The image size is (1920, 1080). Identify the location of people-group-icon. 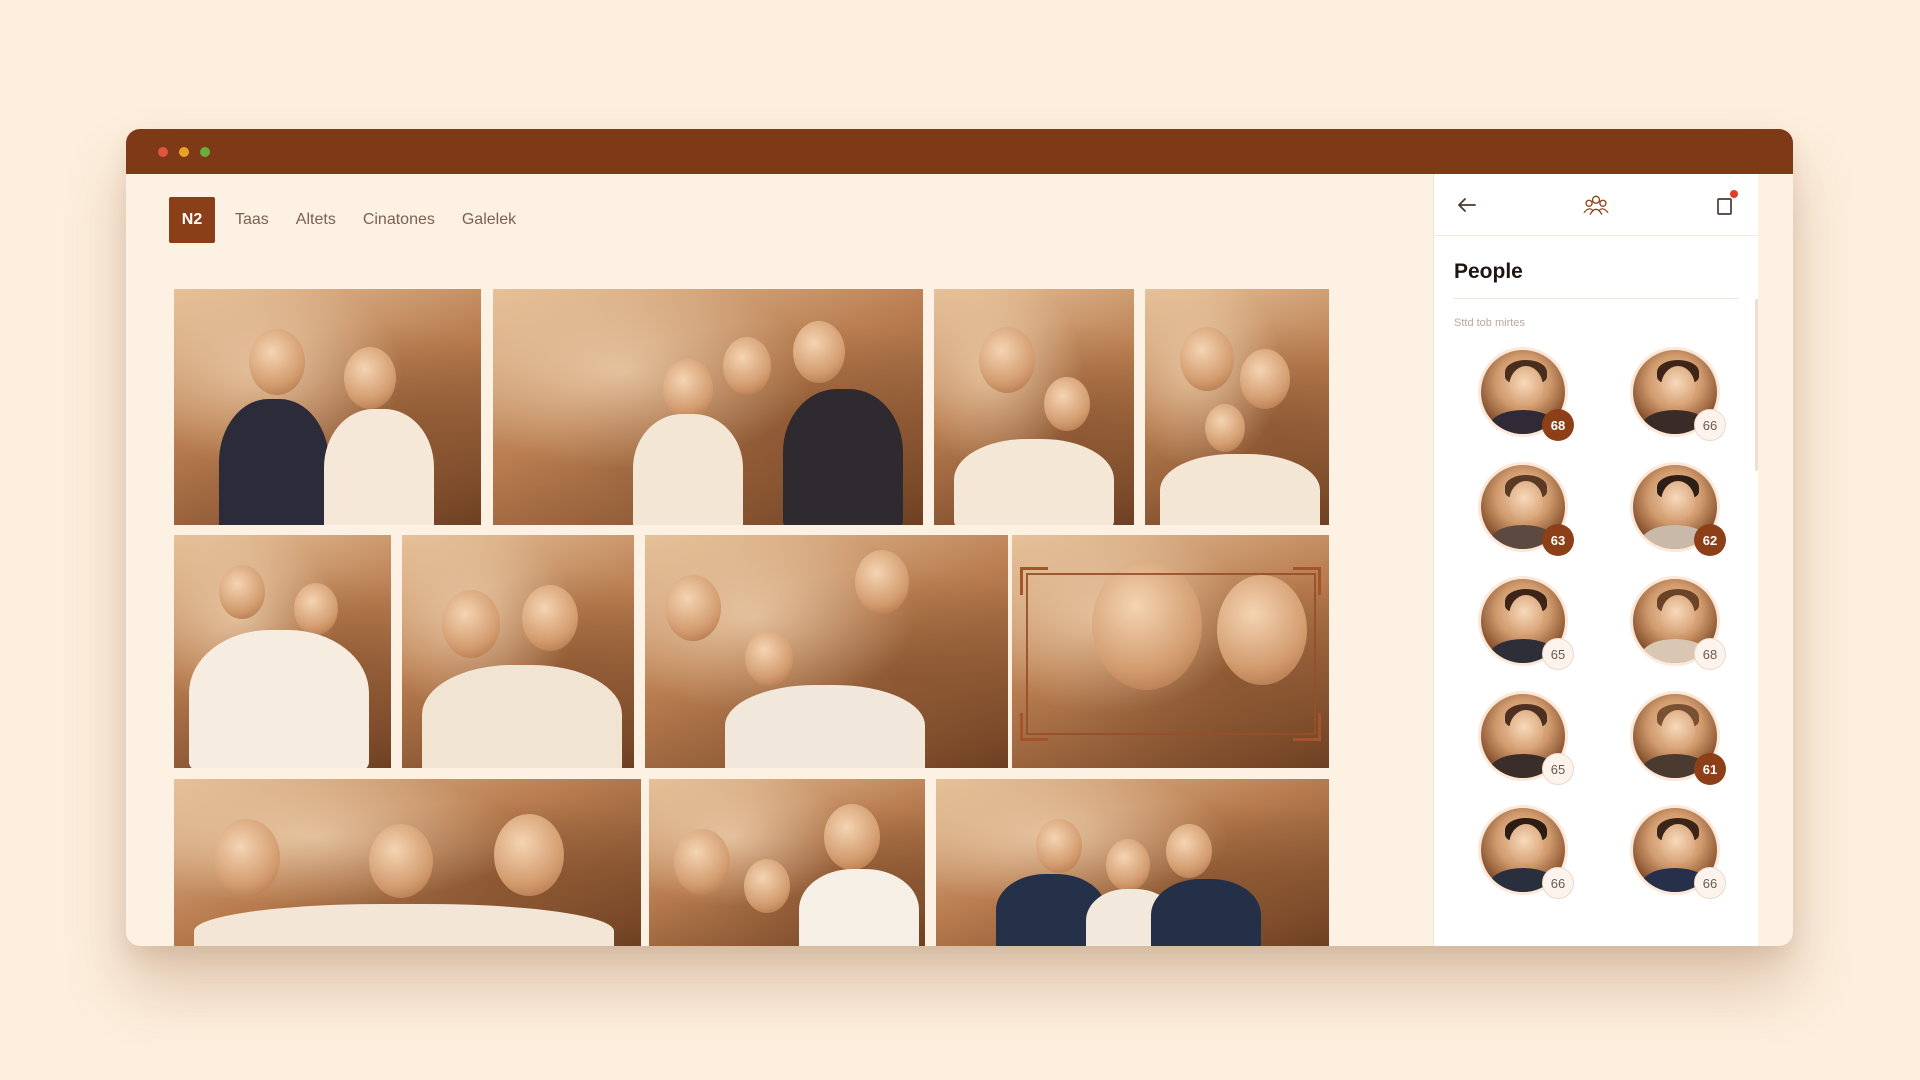
(1596, 205).